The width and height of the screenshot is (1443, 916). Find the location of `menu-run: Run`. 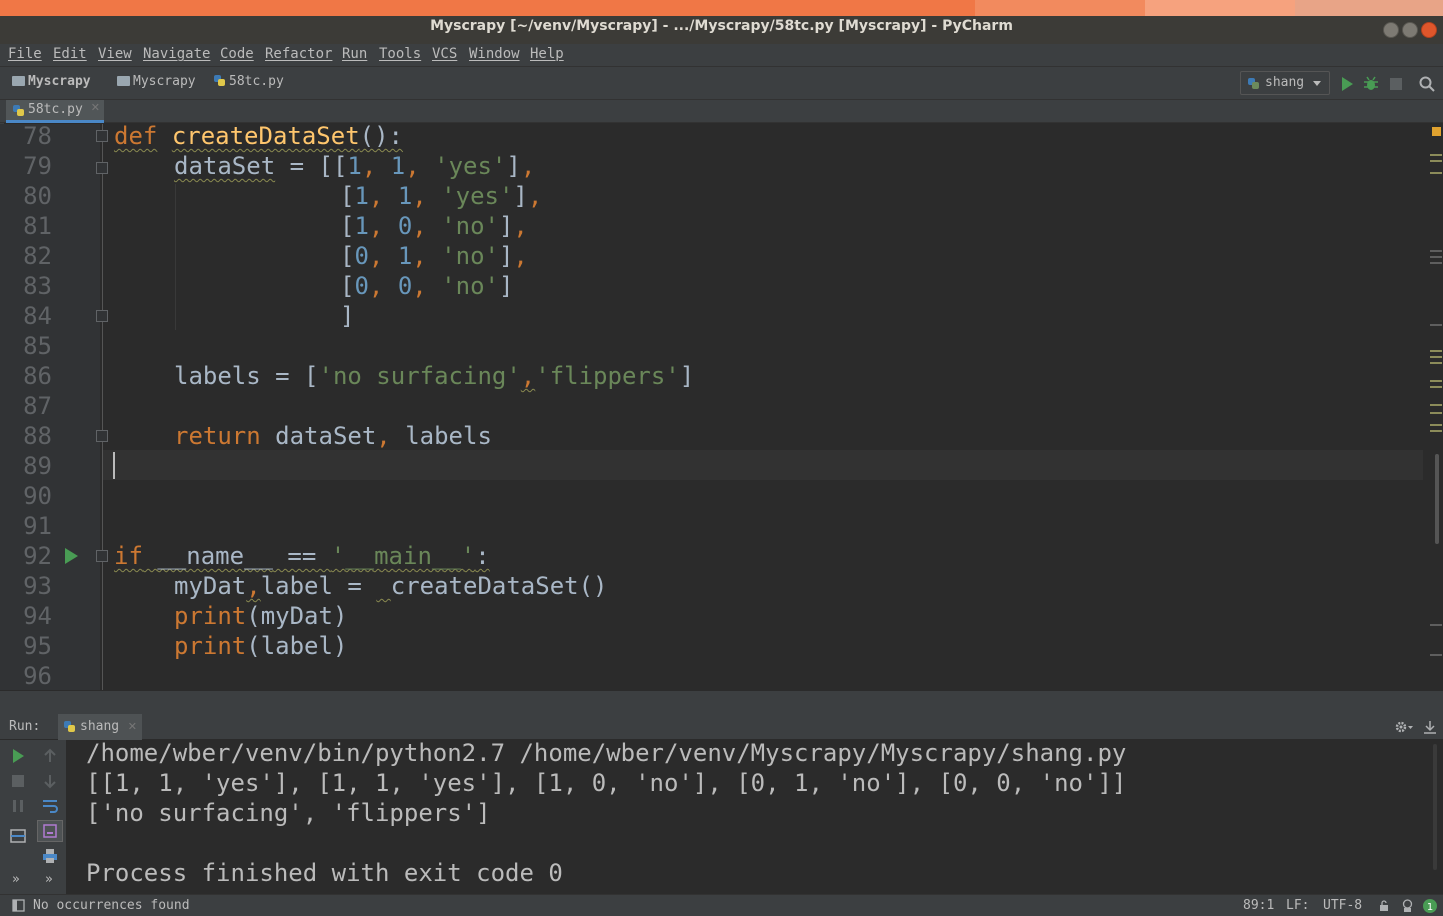

menu-run: Run is located at coordinates (354, 54).